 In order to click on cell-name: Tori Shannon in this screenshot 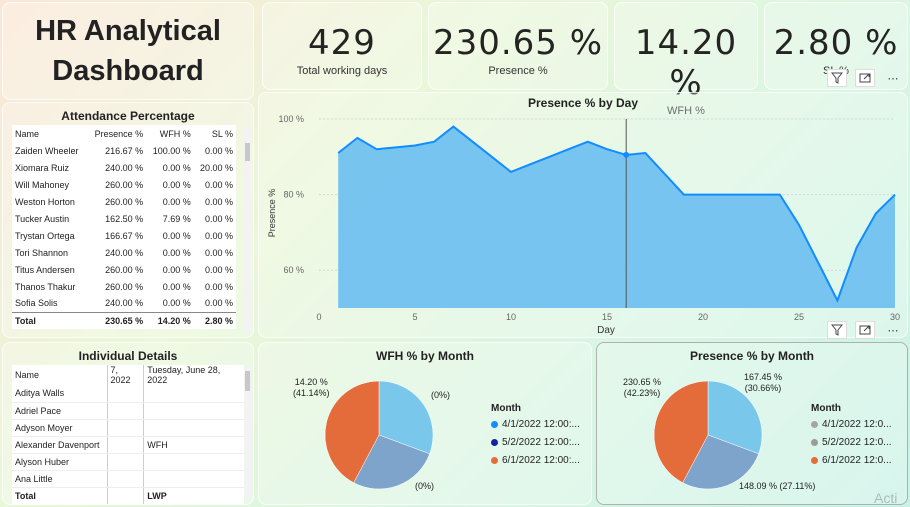, I will do `click(42, 252)`.